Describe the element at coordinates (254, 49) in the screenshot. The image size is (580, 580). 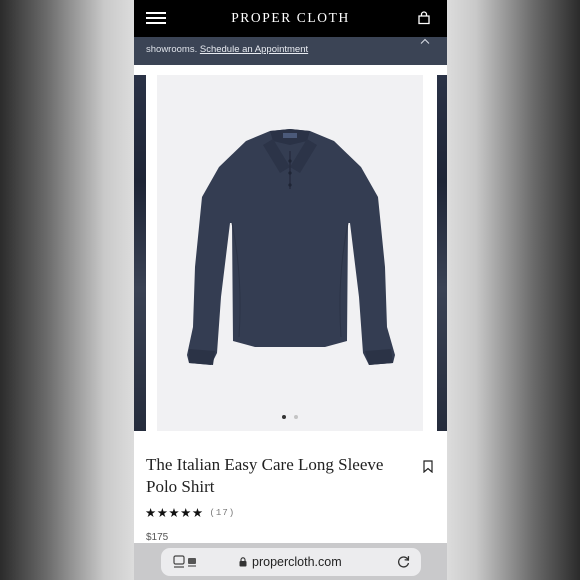
I see `schedule-appointment-link: Schedule an Appointment` at that location.